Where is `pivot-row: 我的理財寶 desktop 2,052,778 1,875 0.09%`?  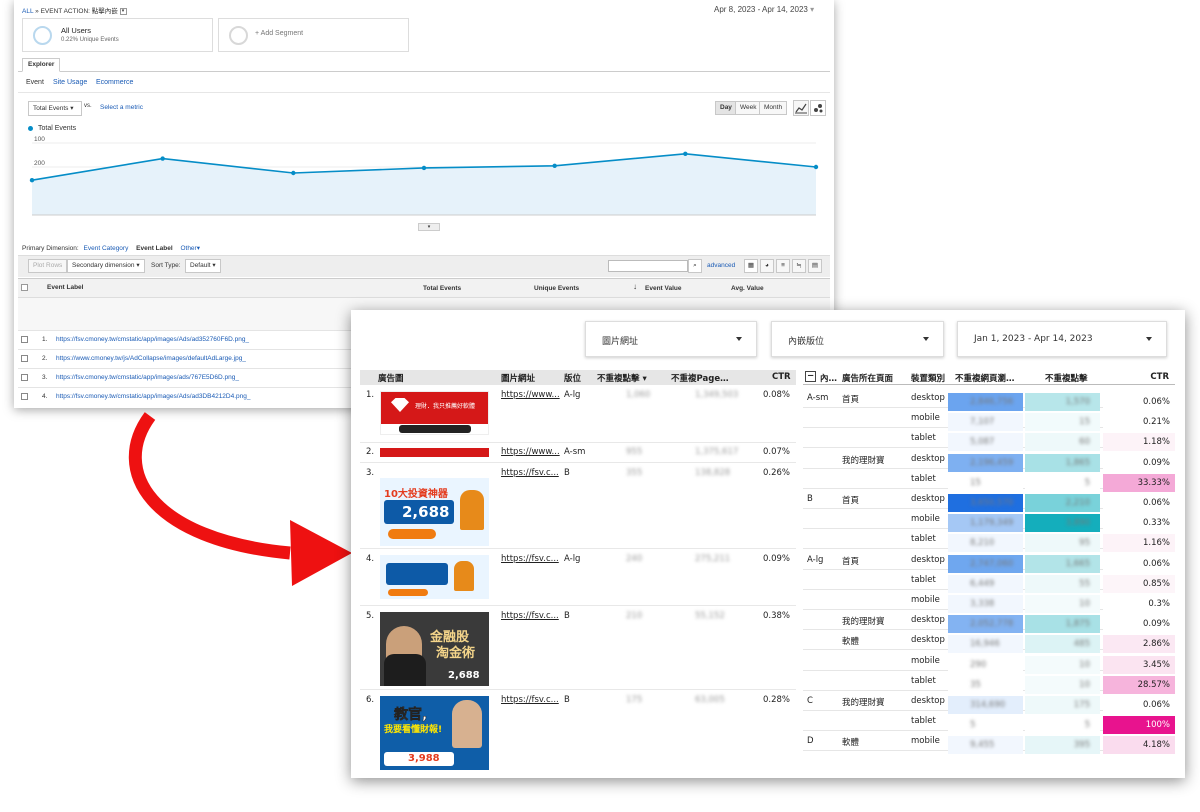
pivot-row: 我的理財寶 desktop 2,052,778 1,875 0.09% is located at coordinates (989, 622).